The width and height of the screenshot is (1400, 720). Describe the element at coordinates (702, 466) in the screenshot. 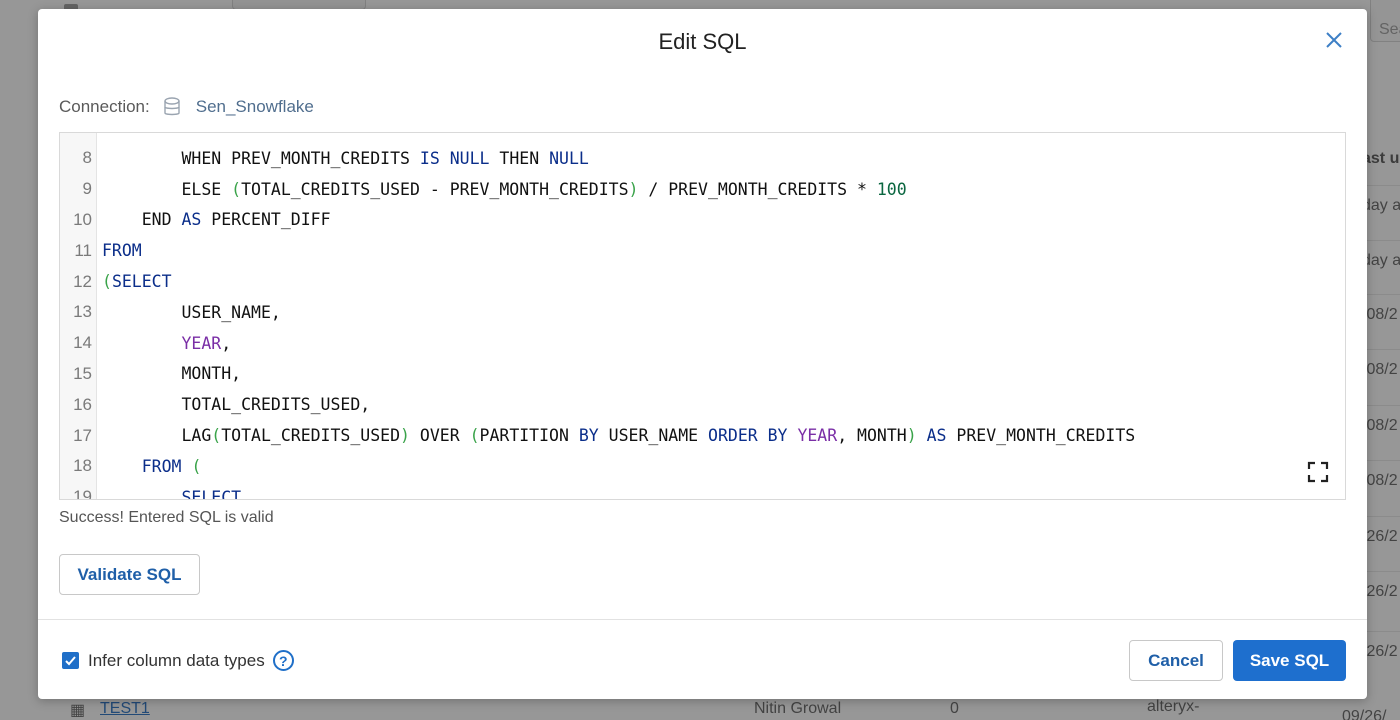

I see `code-line: 18 FROM (` at that location.